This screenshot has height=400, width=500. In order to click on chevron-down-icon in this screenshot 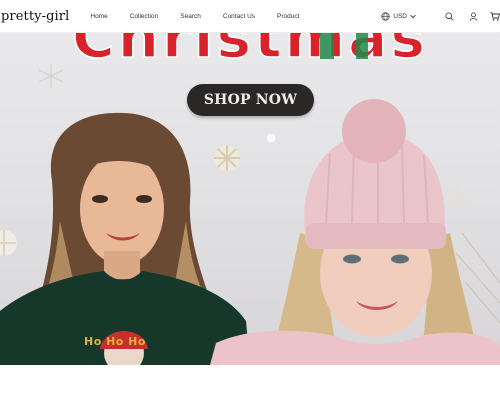, I will do `click(413, 16)`.